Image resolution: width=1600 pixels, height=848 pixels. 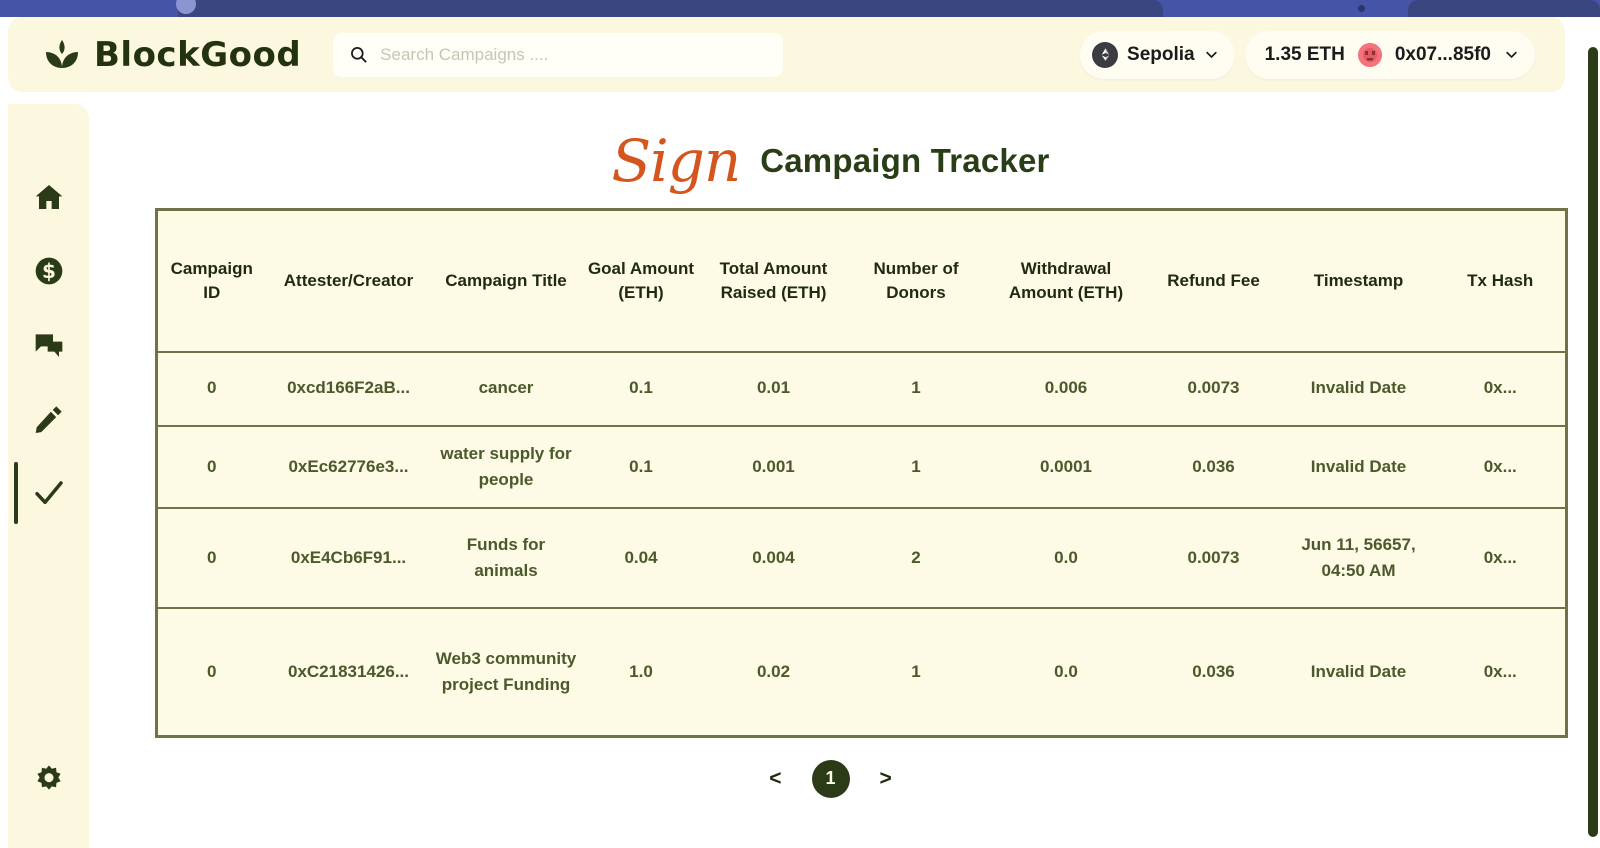 What do you see at coordinates (786, 54) in the screenshot?
I see `app-header: BlockGood Sepolia` at bounding box center [786, 54].